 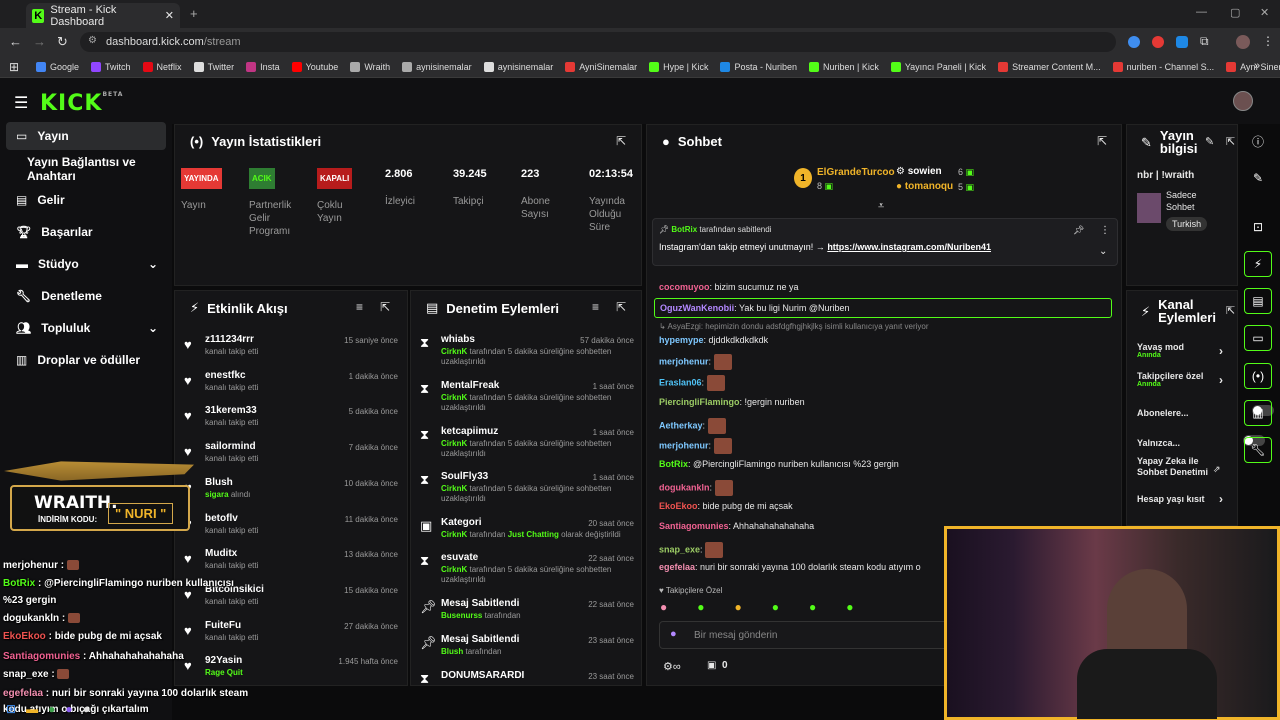 I want to click on chevron-down-icon: ⌄, so click(x=1103, y=251).